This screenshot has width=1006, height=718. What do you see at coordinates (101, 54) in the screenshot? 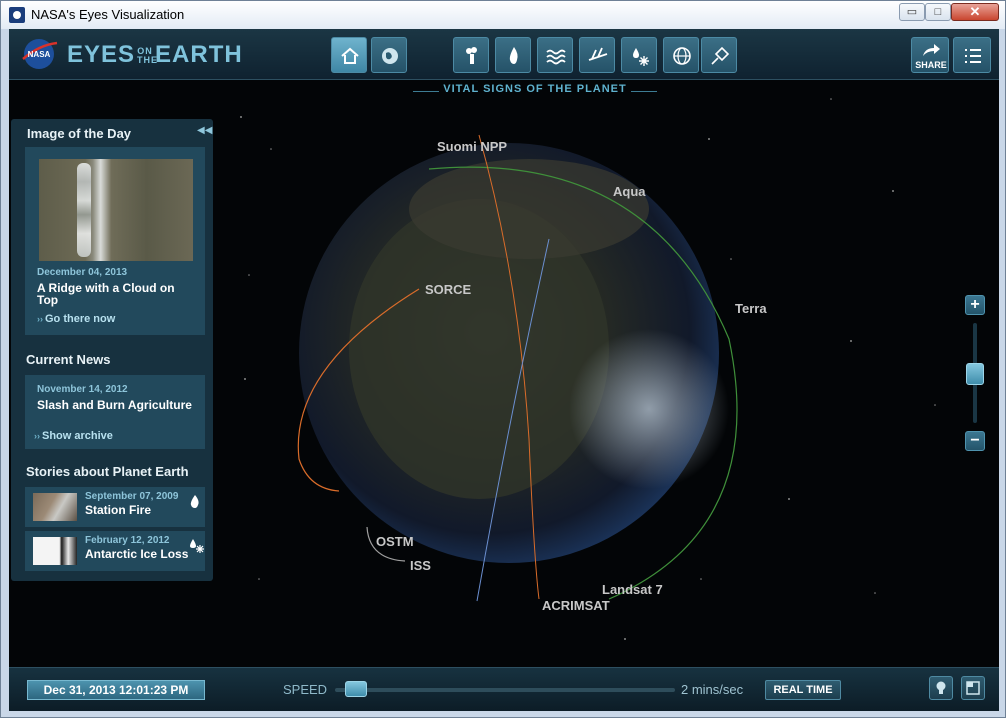
I see `brand-eyes: EYES` at bounding box center [101, 54].